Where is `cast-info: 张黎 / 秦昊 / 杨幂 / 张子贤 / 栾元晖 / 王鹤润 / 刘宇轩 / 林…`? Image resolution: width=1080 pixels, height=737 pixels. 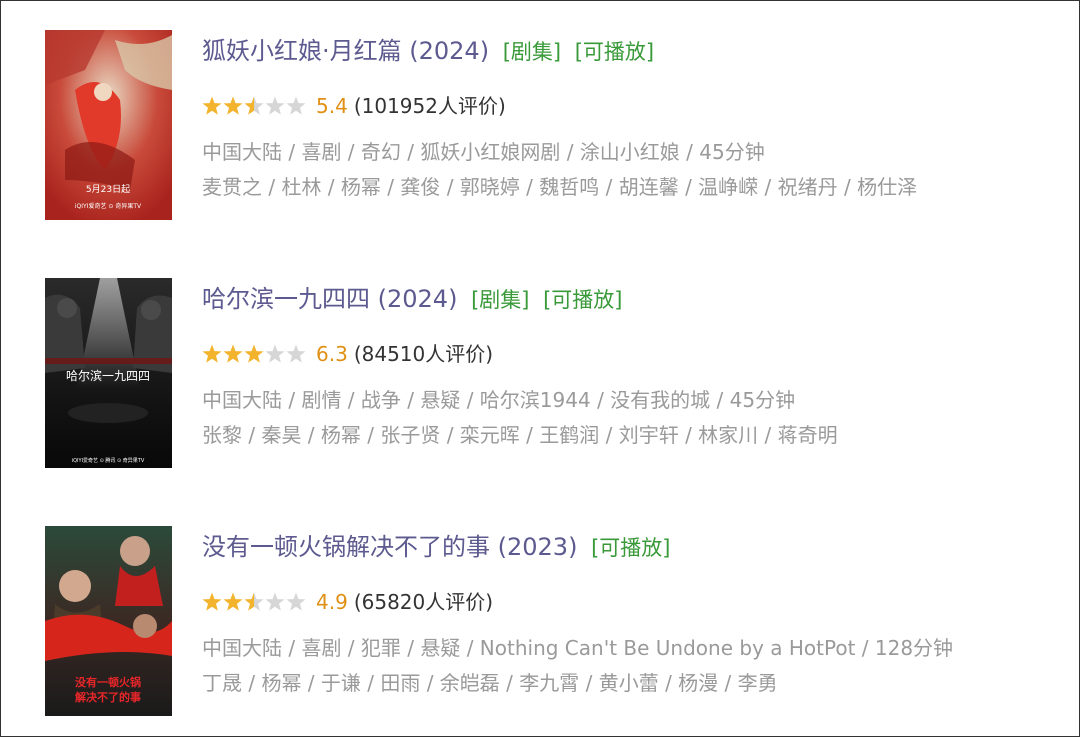
cast-info: 张黎 / 秦昊 / 杨幂 / 张子贤 / 栾元晖 / 王鹤润 / 刘宇轩 / 林… is located at coordinates (520, 435).